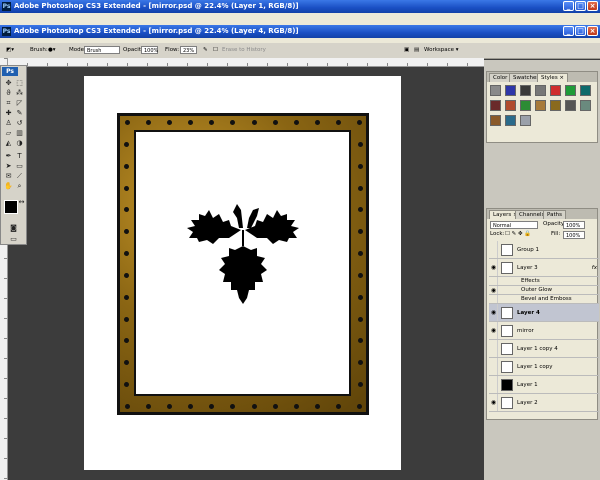  Describe the element at coordinates (19, 143) in the screenshot. I see `dodge-tool-icon: ◑` at that location.